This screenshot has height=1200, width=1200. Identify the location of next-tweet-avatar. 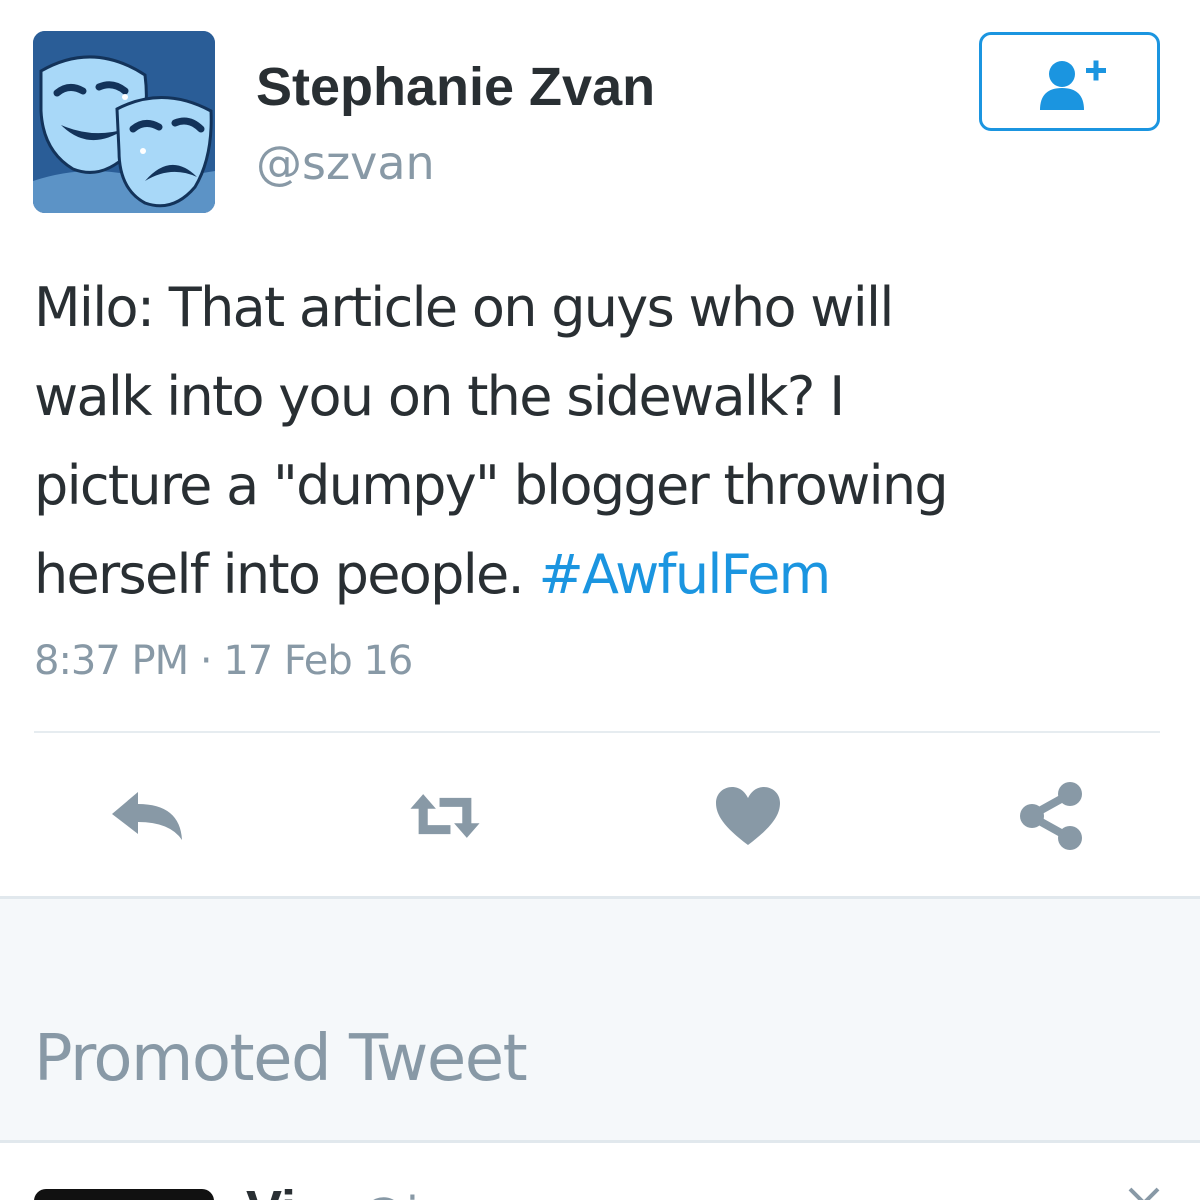
(124, 1194).